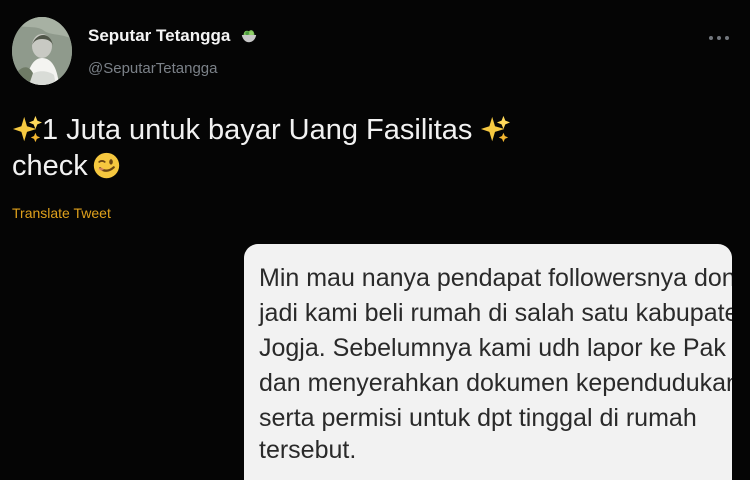 The width and height of the screenshot is (750, 480). What do you see at coordinates (257, 130) in the screenshot?
I see `tweet-text-main: 1 Juta untuk bayar Uang Fasilitas` at bounding box center [257, 130].